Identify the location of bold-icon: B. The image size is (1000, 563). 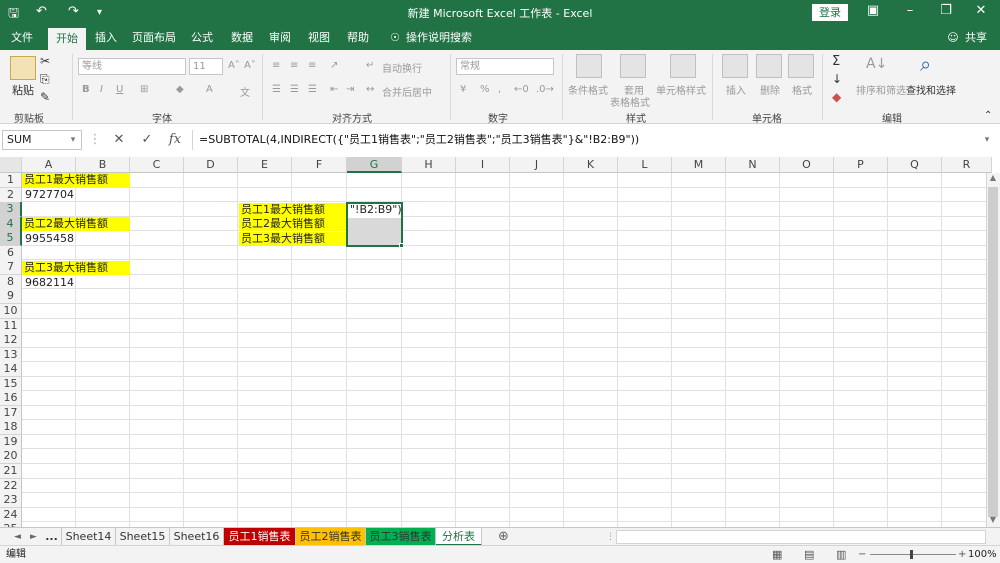
(86, 89).